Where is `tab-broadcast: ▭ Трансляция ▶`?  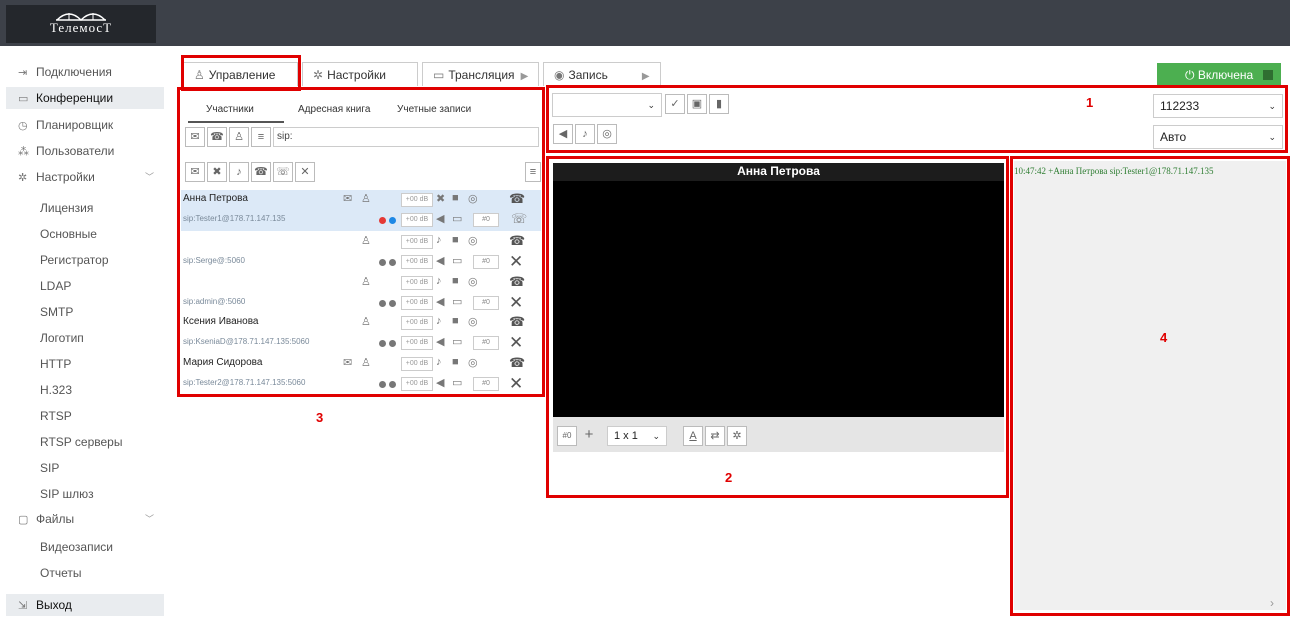 tab-broadcast: ▭ Трансляция ▶ is located at coordinates (480, 74).